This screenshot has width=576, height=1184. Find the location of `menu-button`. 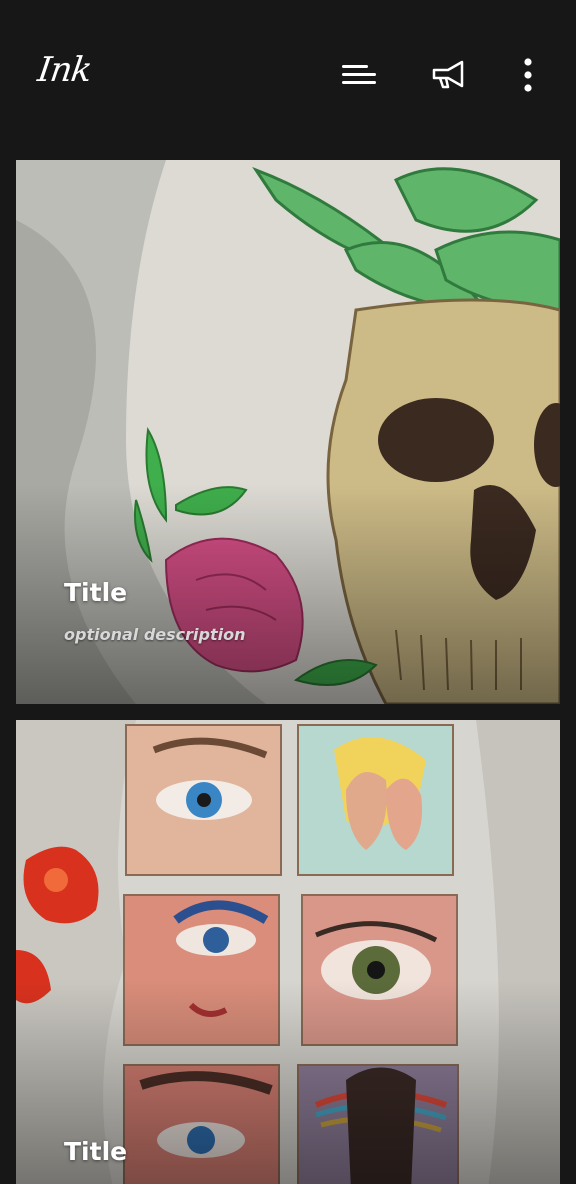

menu-button is located at coordinates (359, 75).